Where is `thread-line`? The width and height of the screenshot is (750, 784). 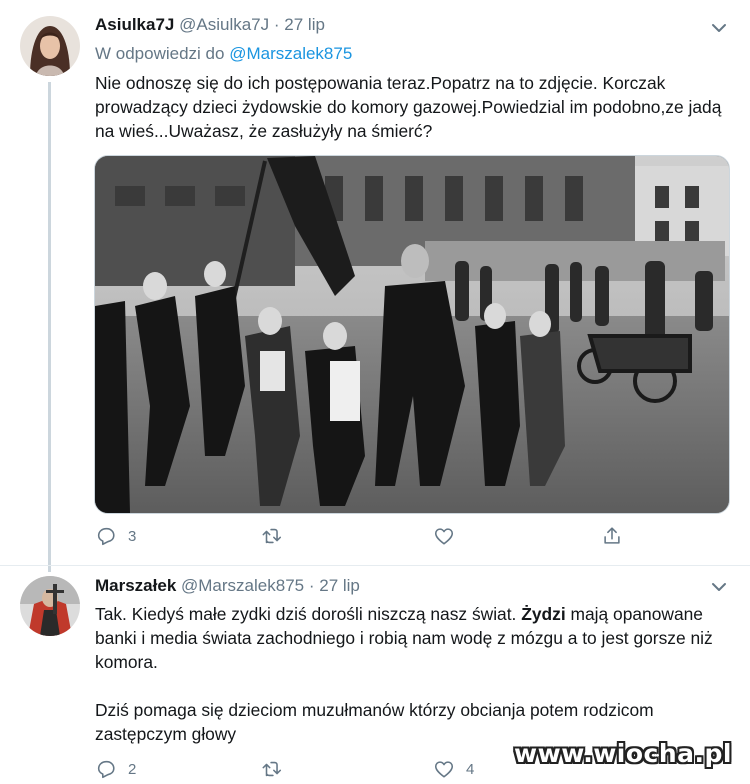 thread-line is located at coordinates (49, 327).